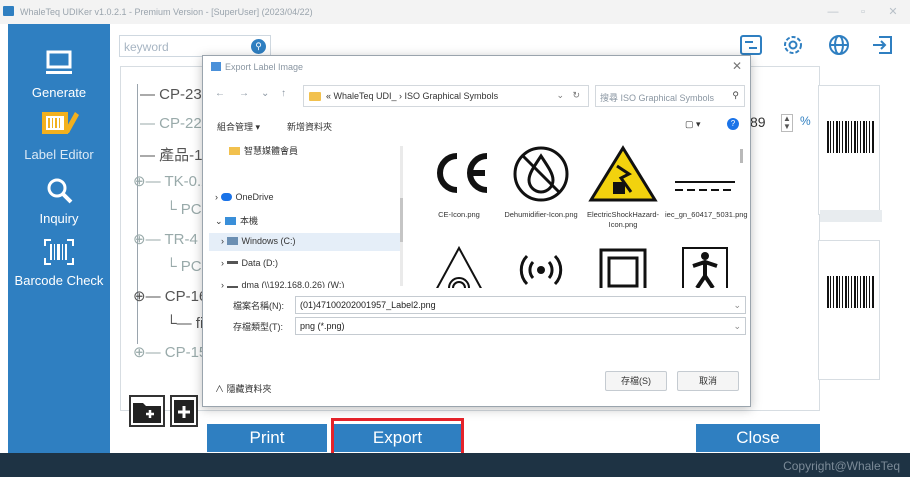 This screenshot has height=477, width=910. Describe the element at coordinates (787, 123) in the screenshot. I see `zoom-stepper: ▲ ▼` at that location.